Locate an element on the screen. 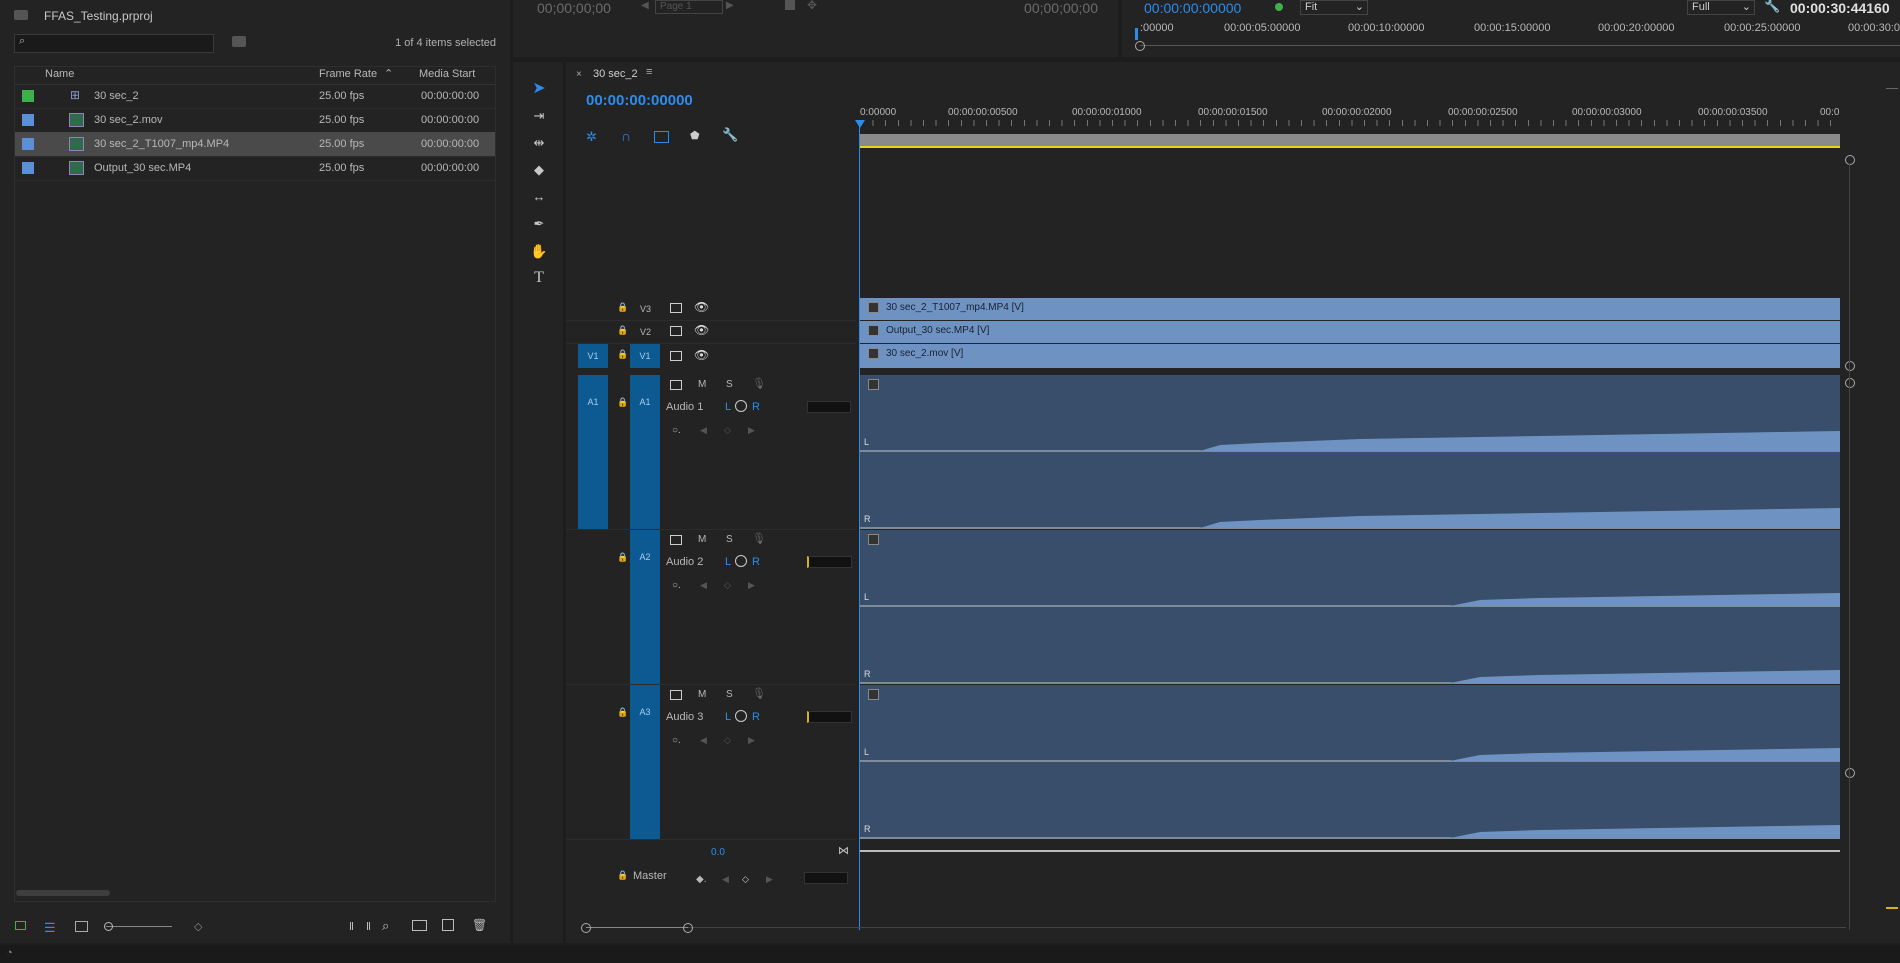  insert-nest-icon: ✲ is located at coordinates (591, 137).